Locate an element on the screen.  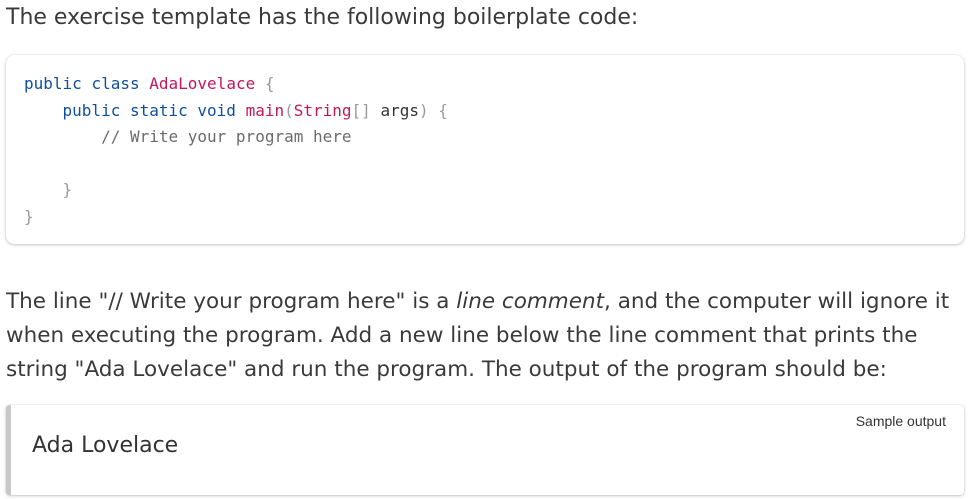
code-line-6: } is located at coordinates (29, 216).